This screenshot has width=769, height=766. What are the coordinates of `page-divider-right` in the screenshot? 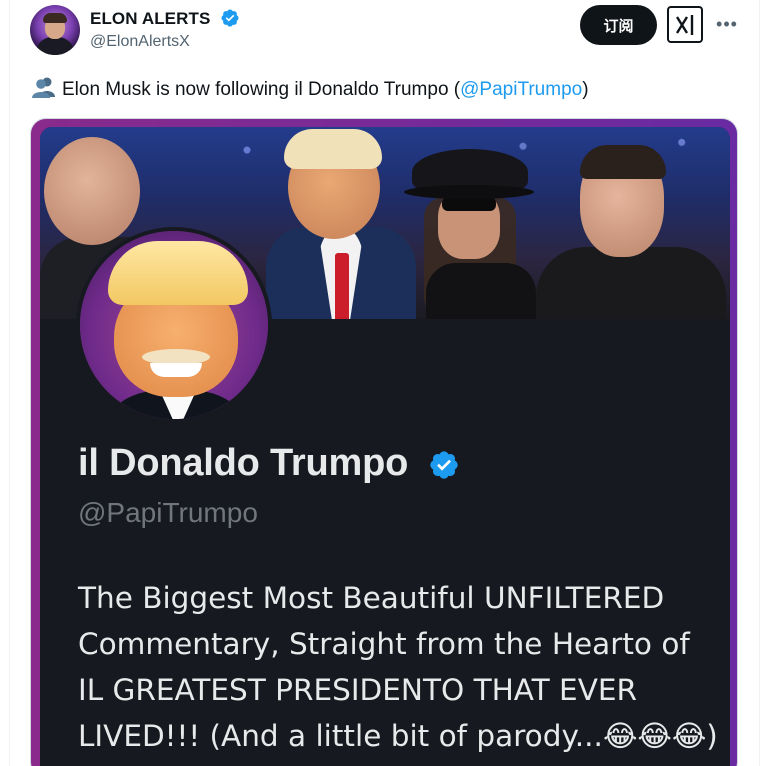 It's located at (759, 383).